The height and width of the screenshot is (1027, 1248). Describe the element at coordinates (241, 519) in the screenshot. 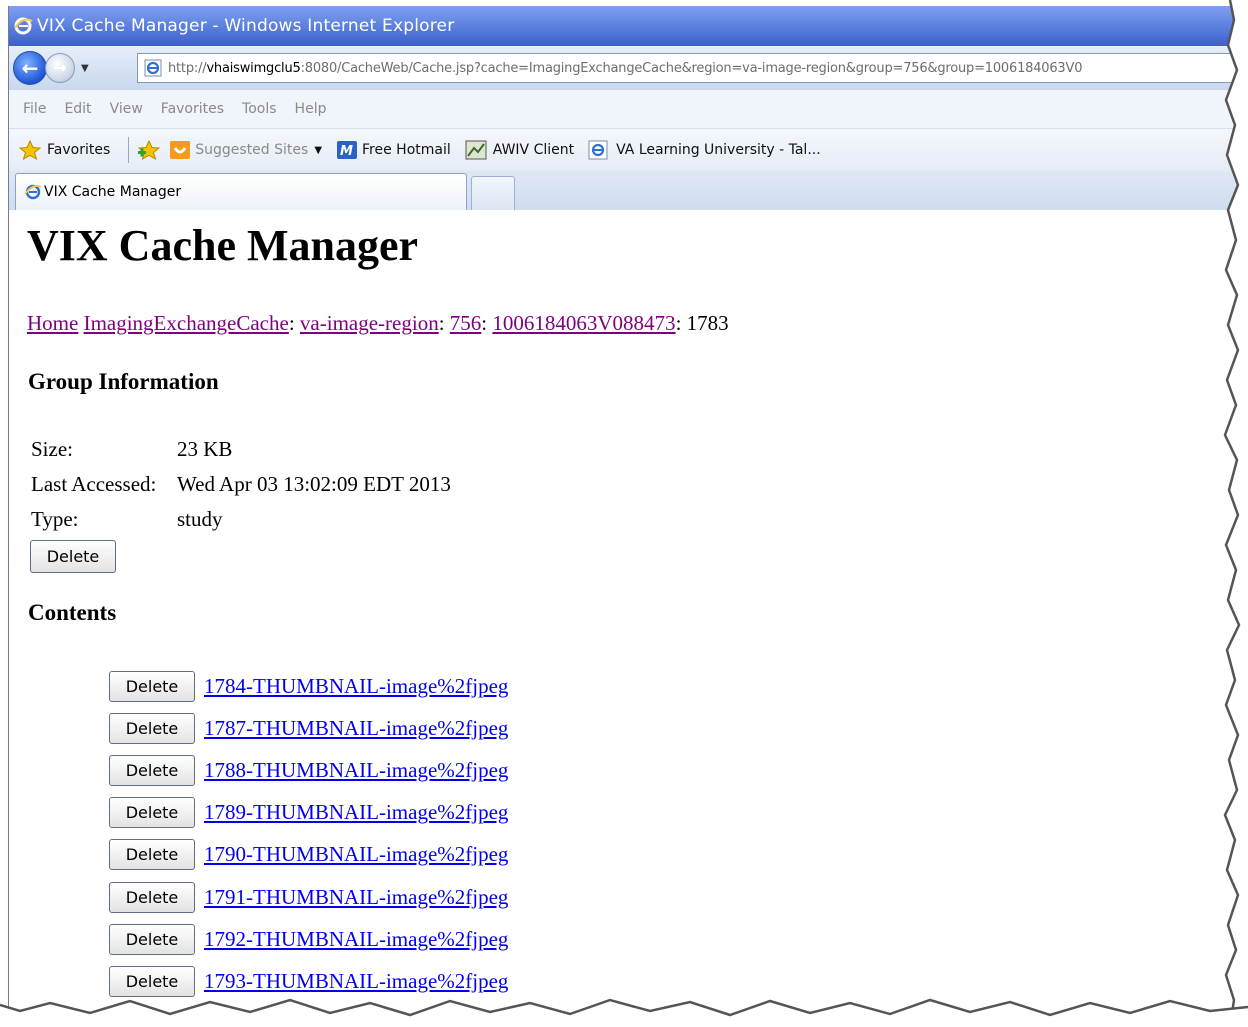

I see `info-row-type: Type: study` at that location.